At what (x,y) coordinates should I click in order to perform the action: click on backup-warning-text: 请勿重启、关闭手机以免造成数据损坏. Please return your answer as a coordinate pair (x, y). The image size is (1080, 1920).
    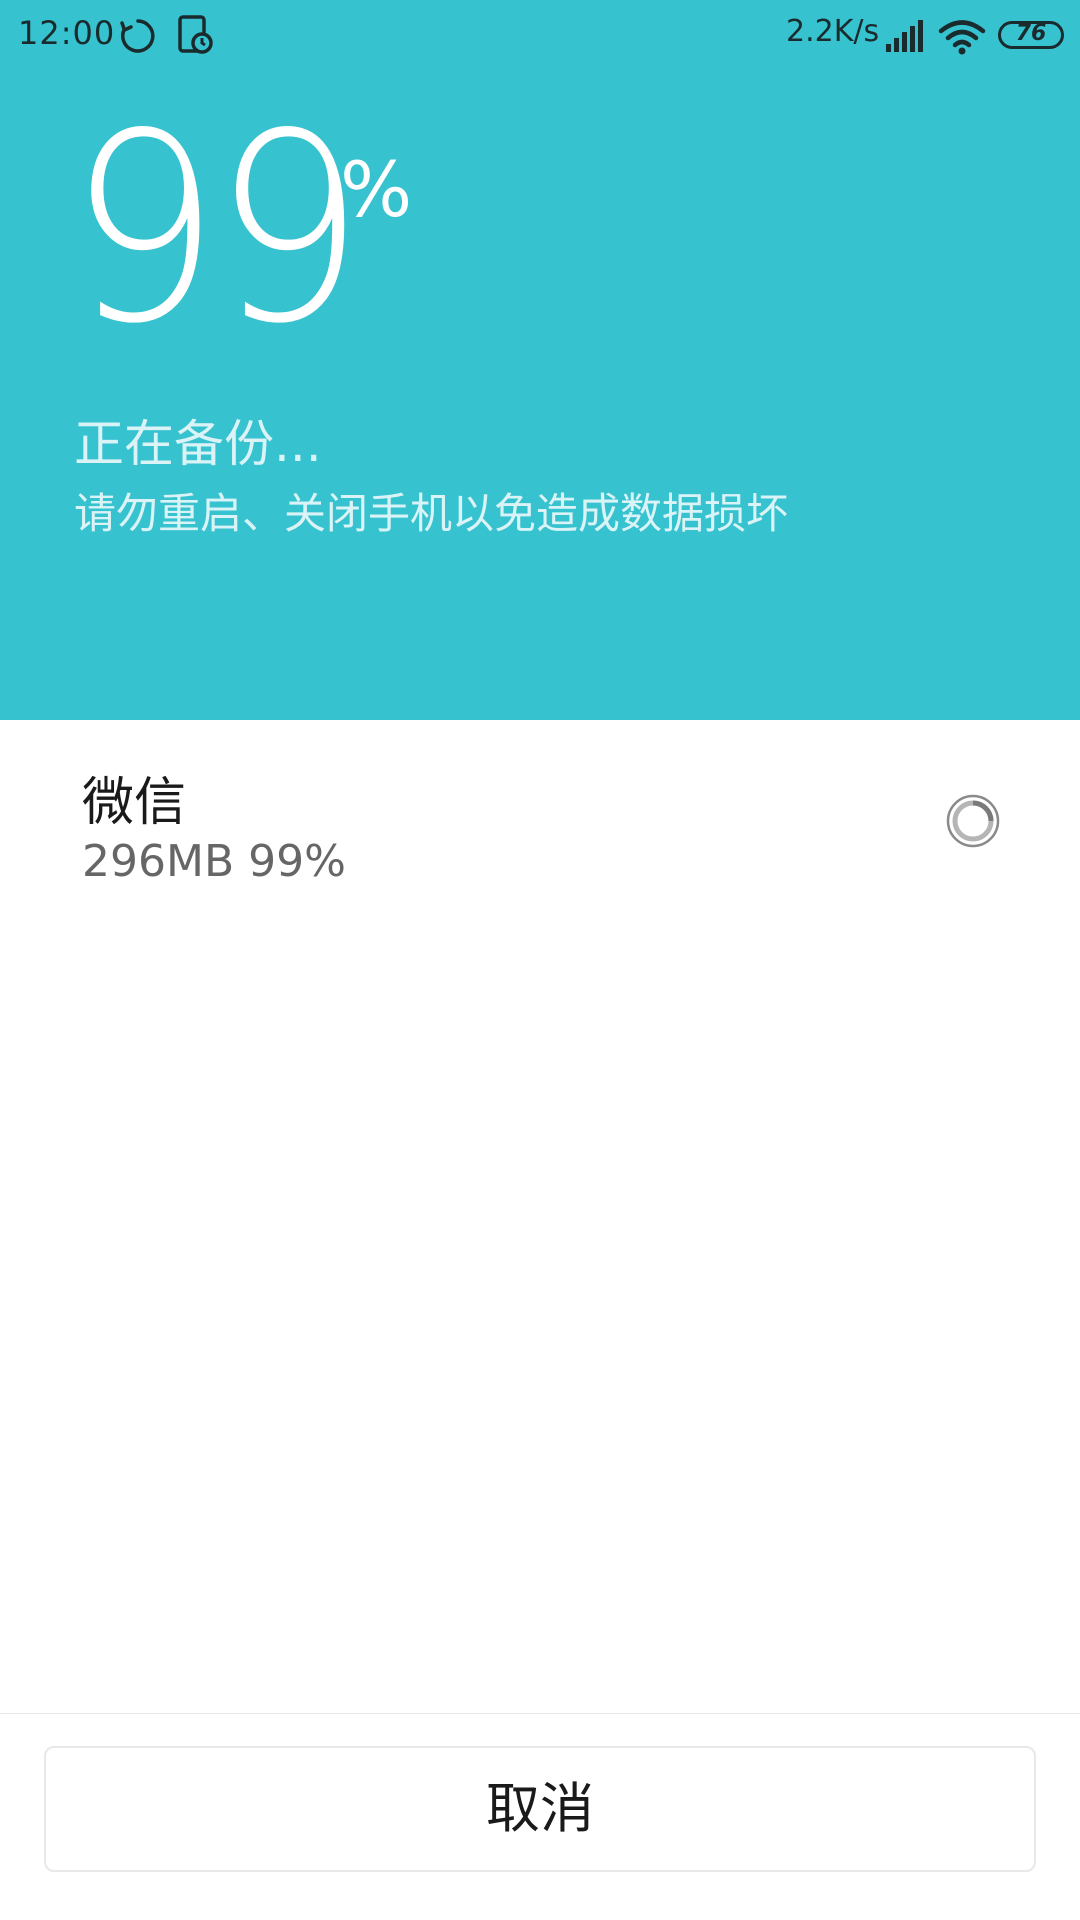
    Looking at the image, I should click on (431, 513).